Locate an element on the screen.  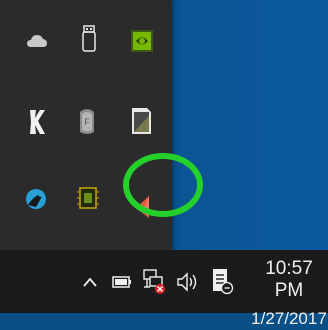
svg-text: F is located at coordinates (87, 122).